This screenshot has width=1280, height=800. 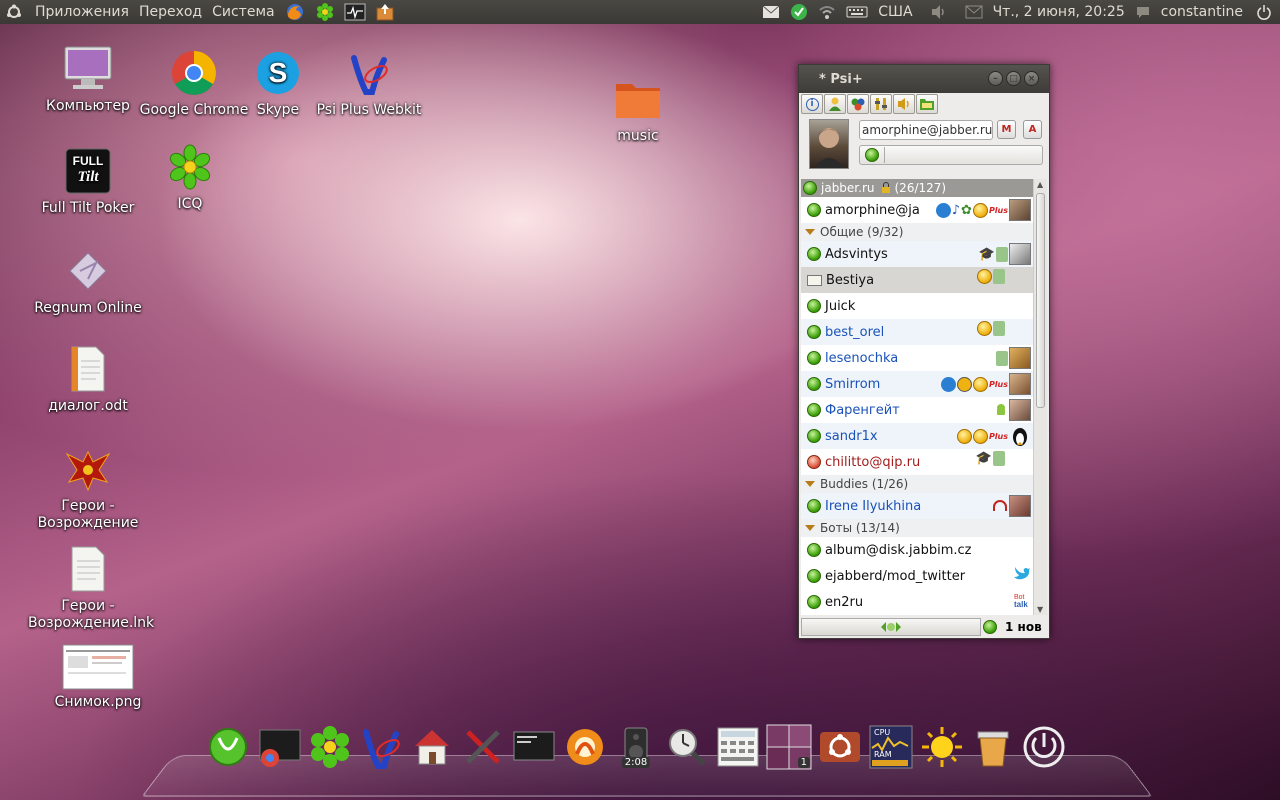 What do you see at coordinates (827, 12) in the screenshot?
I see `wifi-icon` at bounding box center [827, 12].